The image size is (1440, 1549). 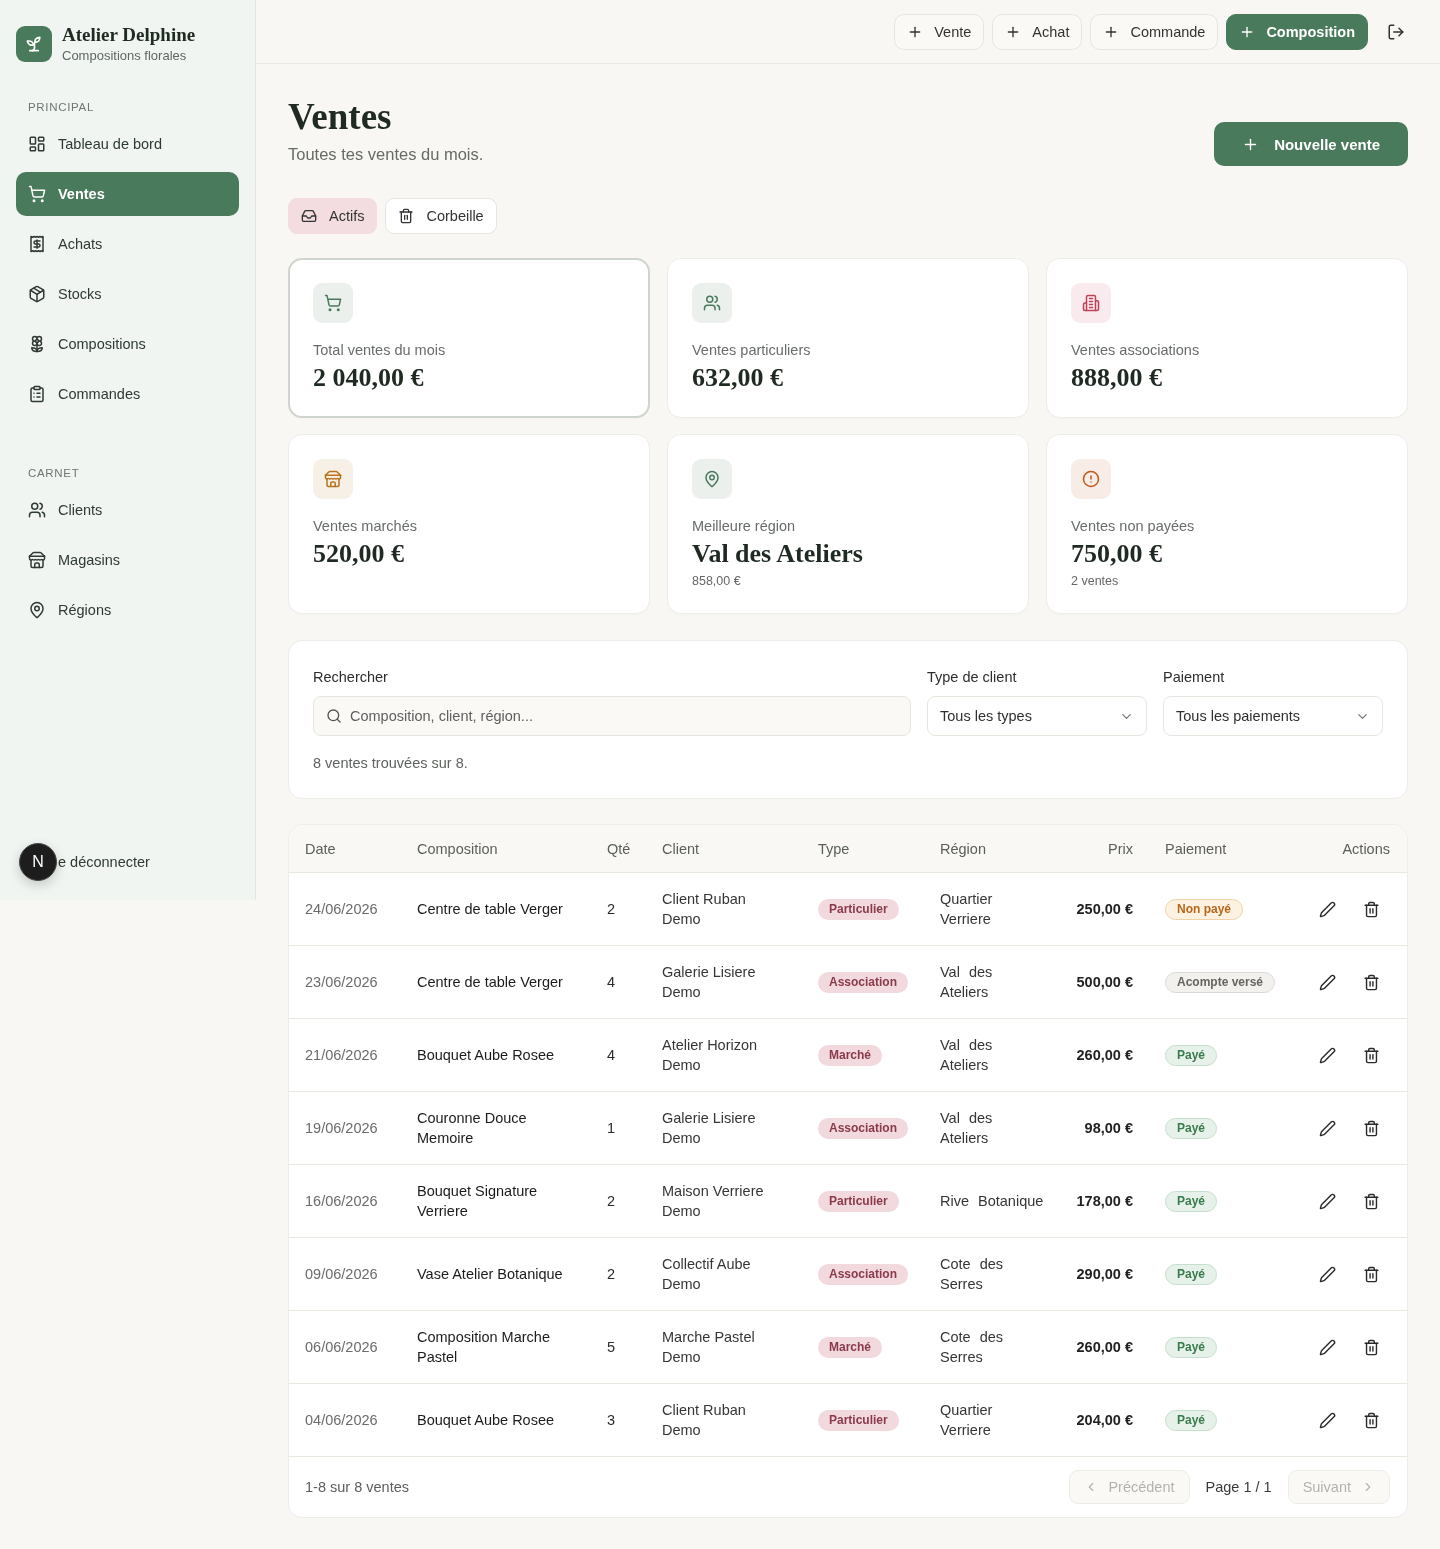 I want to click on stat-card: Total ventes du mois 2 040,00 €, so click(x=469, y=338).